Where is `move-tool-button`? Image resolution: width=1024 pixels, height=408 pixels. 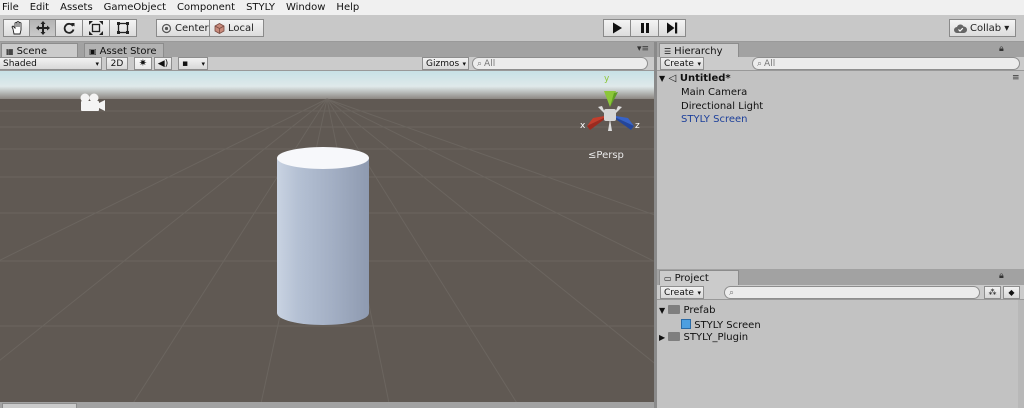 move-tool-button is located at coordinates (42, 28).